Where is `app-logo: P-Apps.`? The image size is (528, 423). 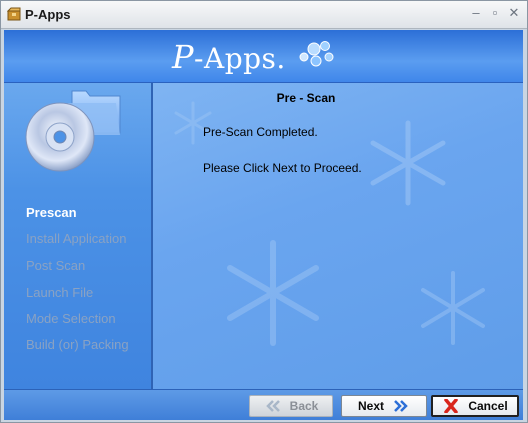
app-logo: P-Apps. is located at coordinates (229, 57).